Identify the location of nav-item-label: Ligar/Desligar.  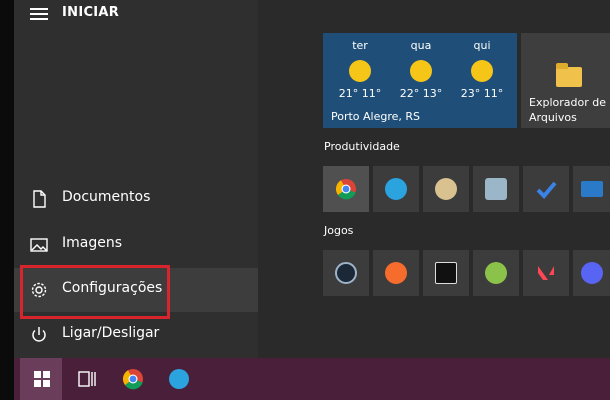
(111, 333).